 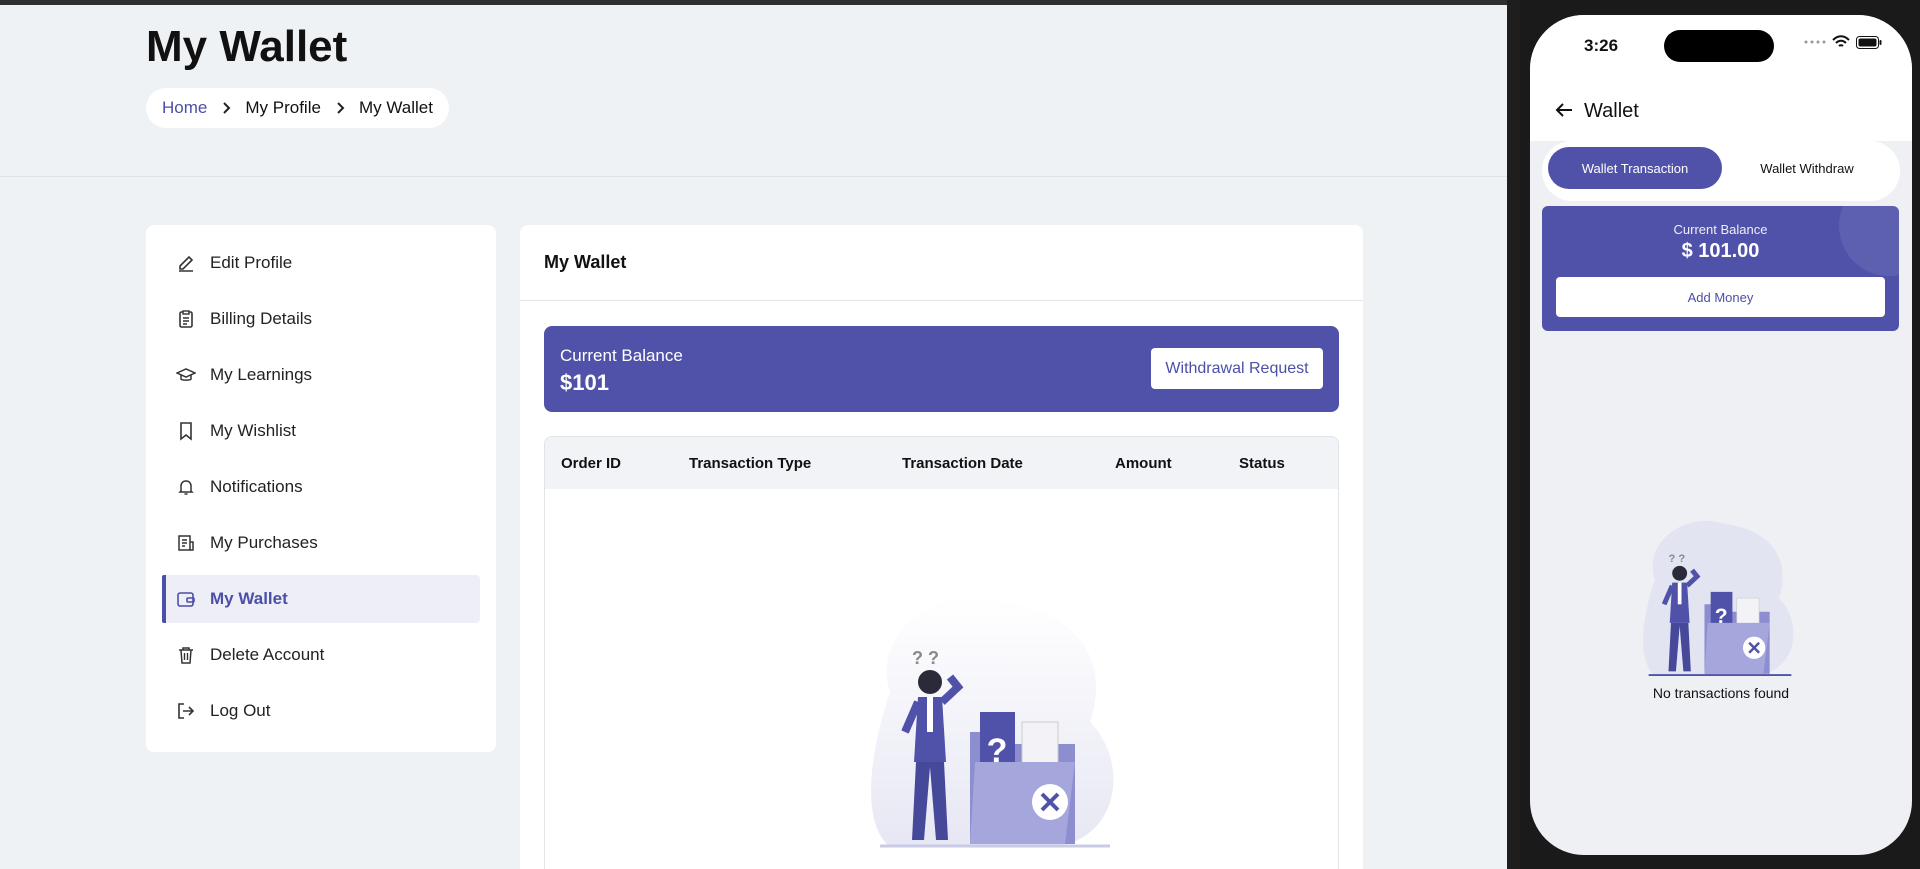 I want to click on mobile-balance-label: Current Balance, so click(x=1720, y=229).